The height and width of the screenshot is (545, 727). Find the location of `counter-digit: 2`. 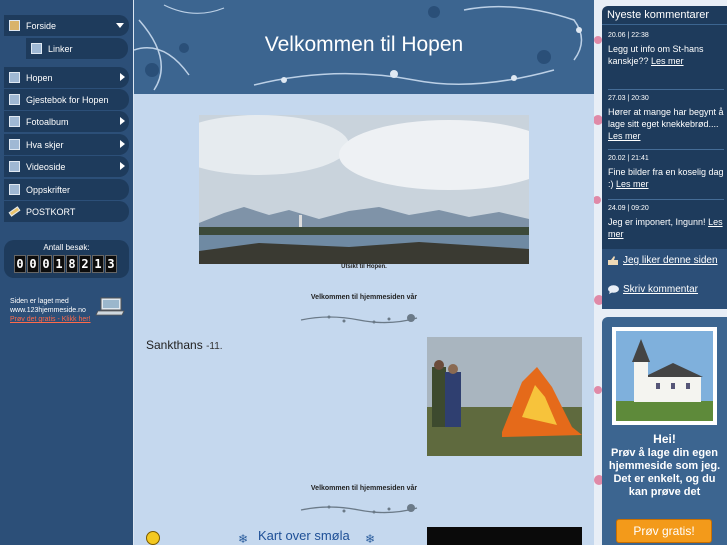

counter-digit: 2 is located at coordinates (85, 264).